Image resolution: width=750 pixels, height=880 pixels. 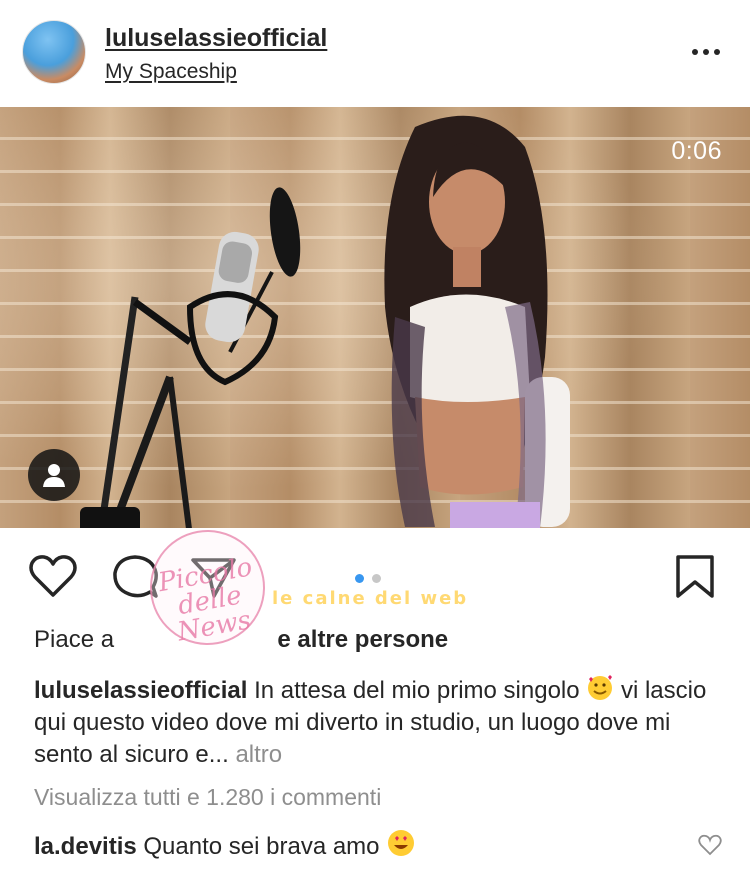 What do you see at coordinates (368, 578) in the screenshot?
I see `carousel-indicator` at bounding box center [368, 578].